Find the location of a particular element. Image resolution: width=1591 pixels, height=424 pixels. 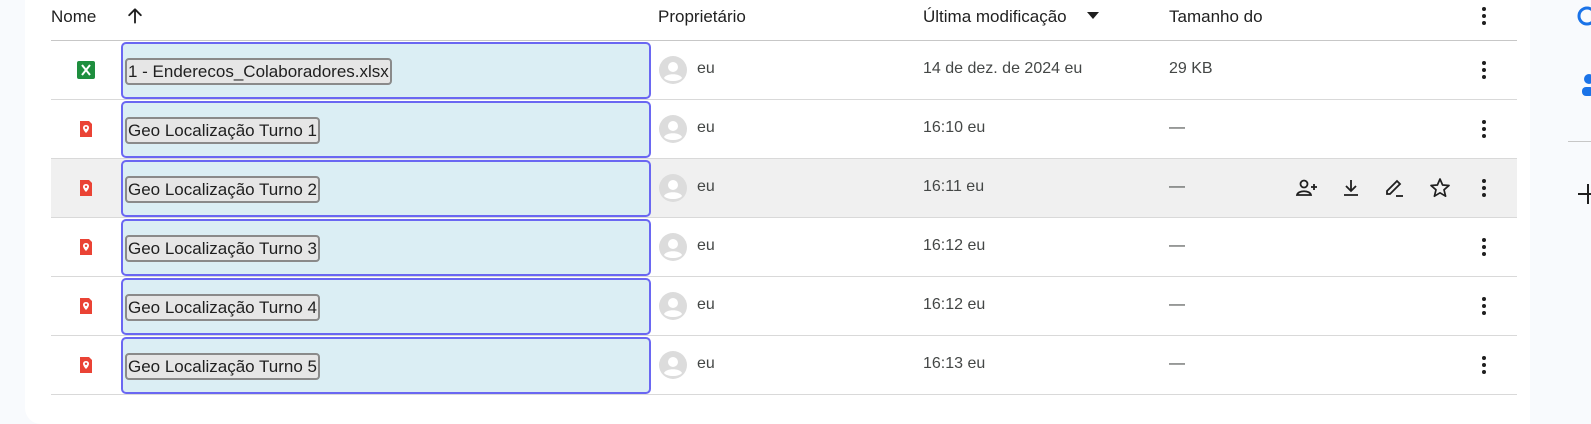

file-name-cell: Geo Localização Turno 5 is located at coordinates (386, 365).